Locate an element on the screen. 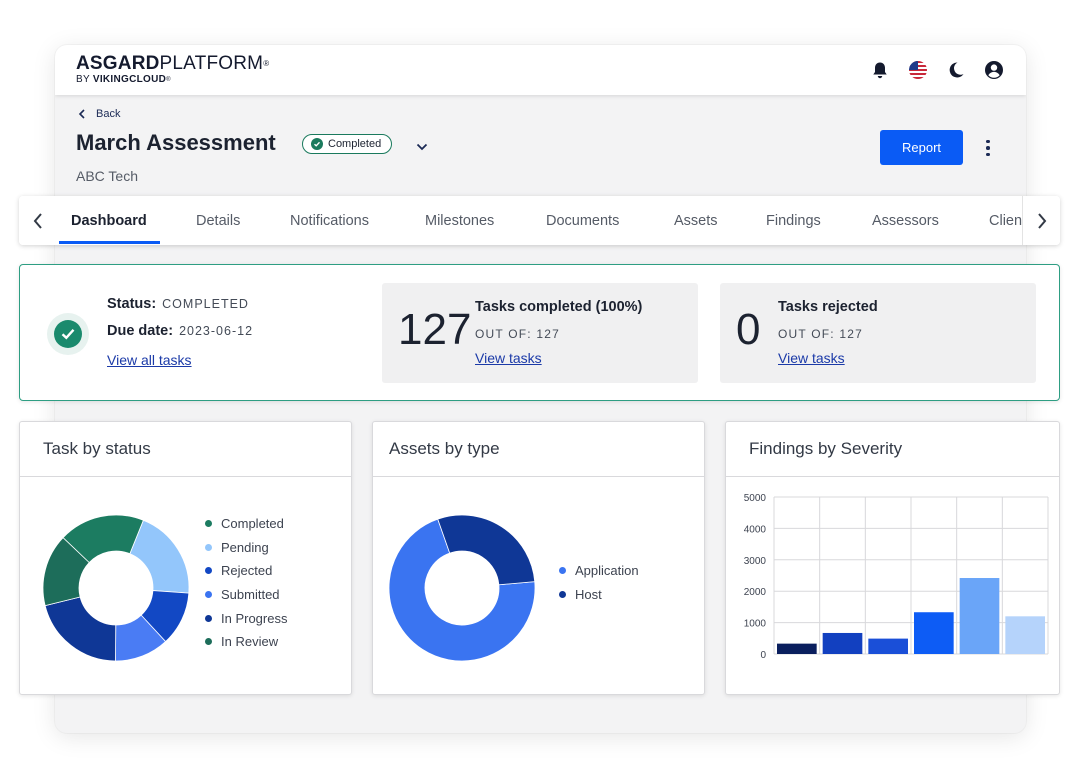 This screenshot has height=779, width=1080. logo-sub-brand: VIKINGCLOUD is located at coordinates (129, 79).